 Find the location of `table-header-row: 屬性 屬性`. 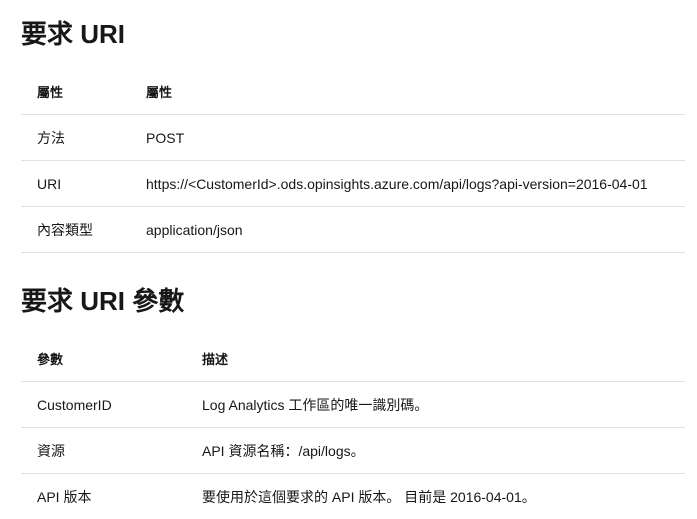

table-header-row: 屬性 屬性 is located at coordinates (353, 92).